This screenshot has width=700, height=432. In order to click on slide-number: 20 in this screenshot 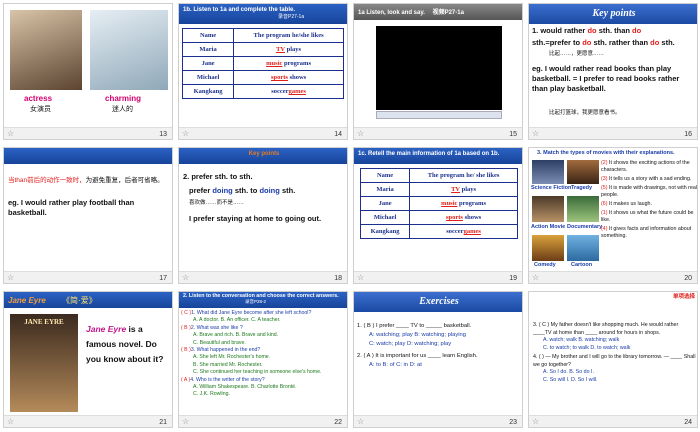, I will do `click(688, 278)`.